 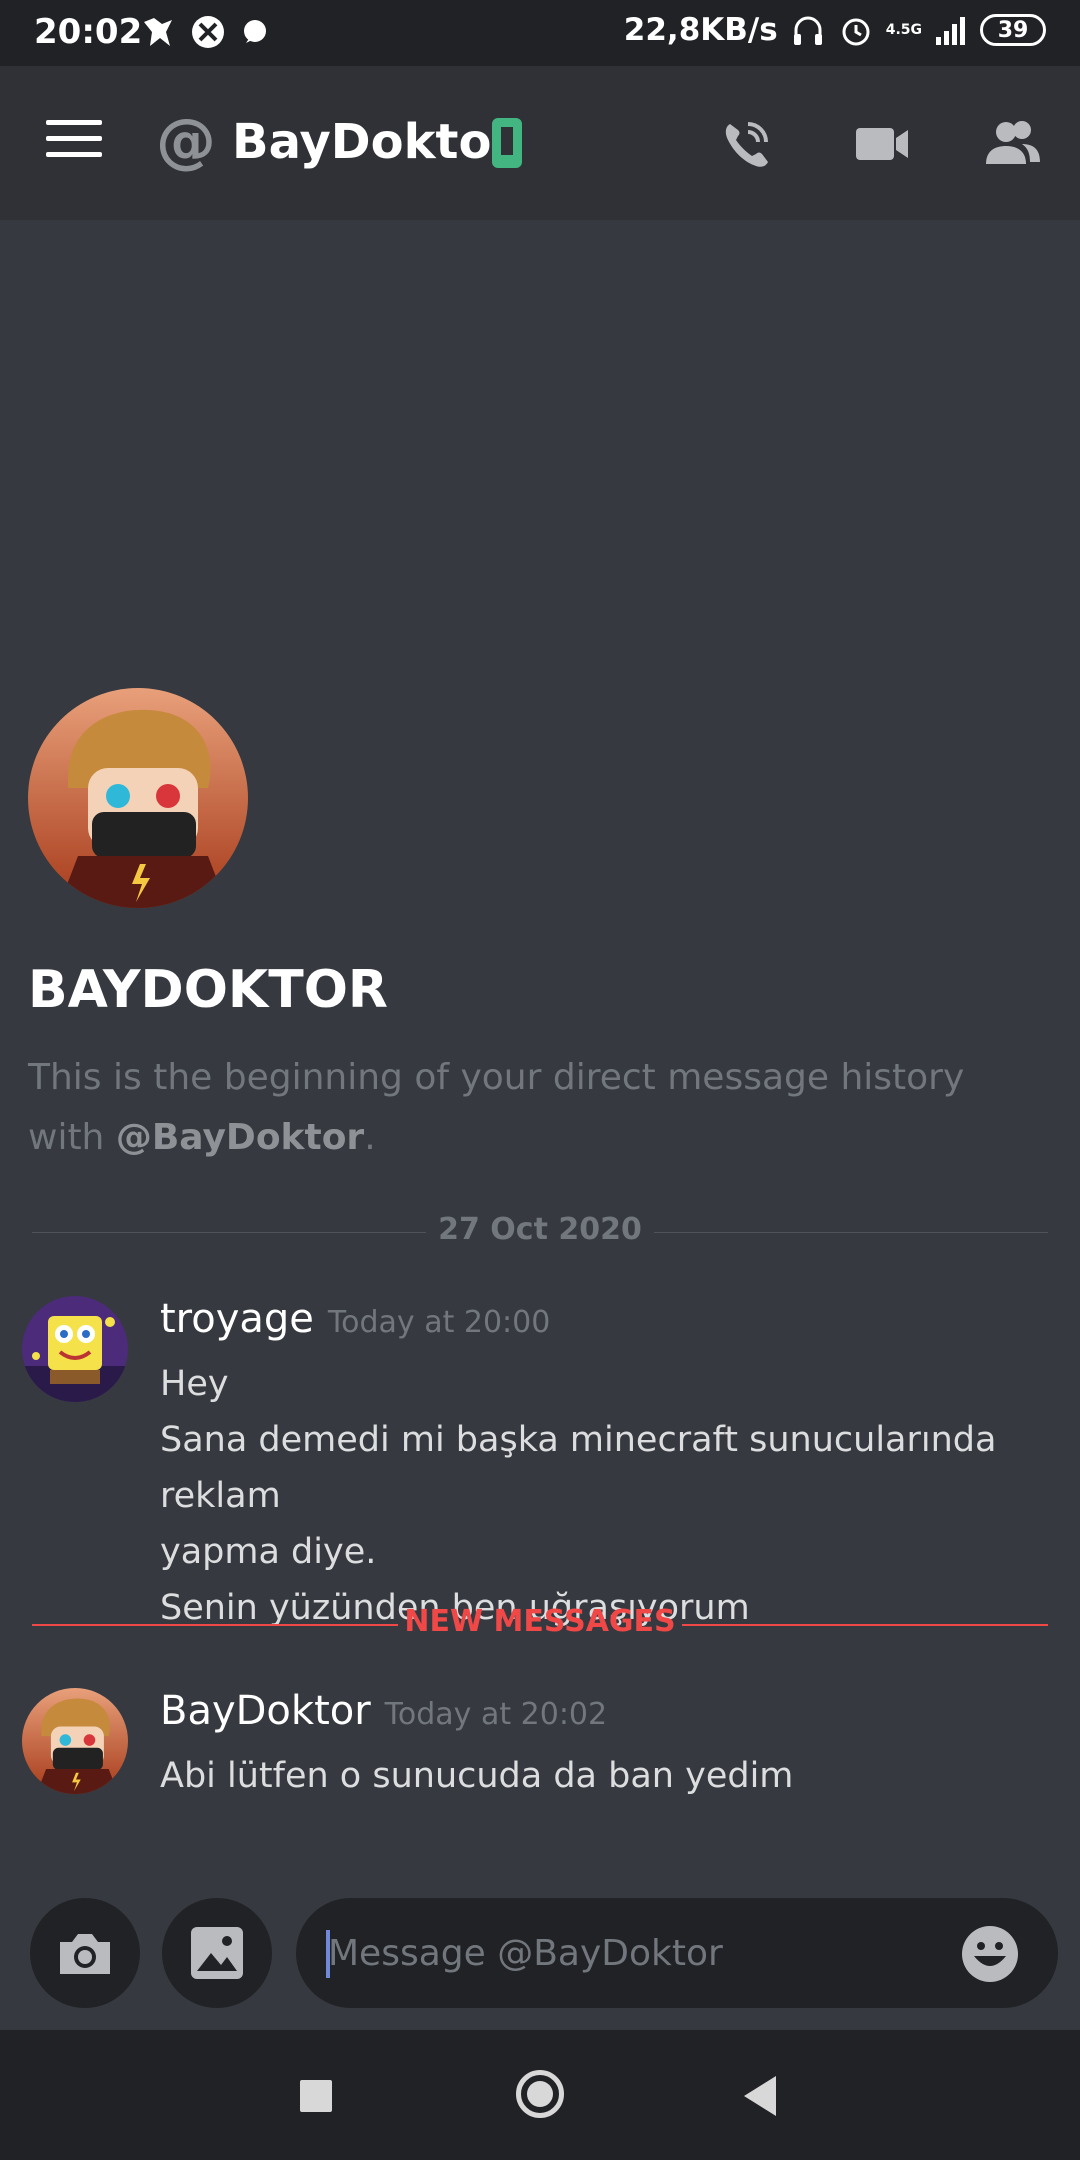 What do you see at coordinates (370, 1137) in the screenshot?
I see `intro-desc-end: .` at bounding box center [370, 1137].